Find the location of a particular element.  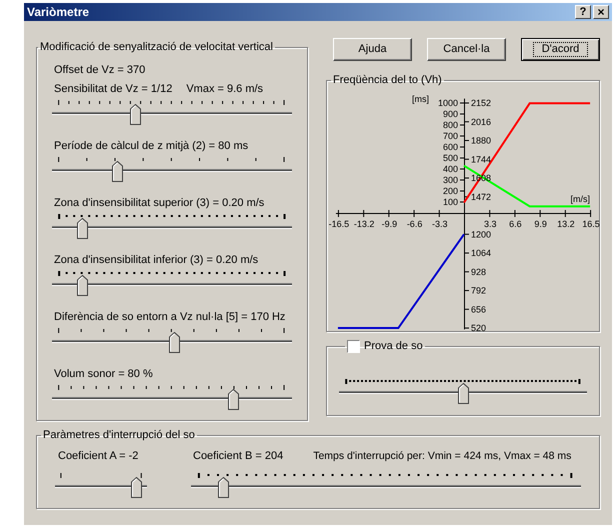

tick-label: -16.5 is located at coordinates (339, 224).